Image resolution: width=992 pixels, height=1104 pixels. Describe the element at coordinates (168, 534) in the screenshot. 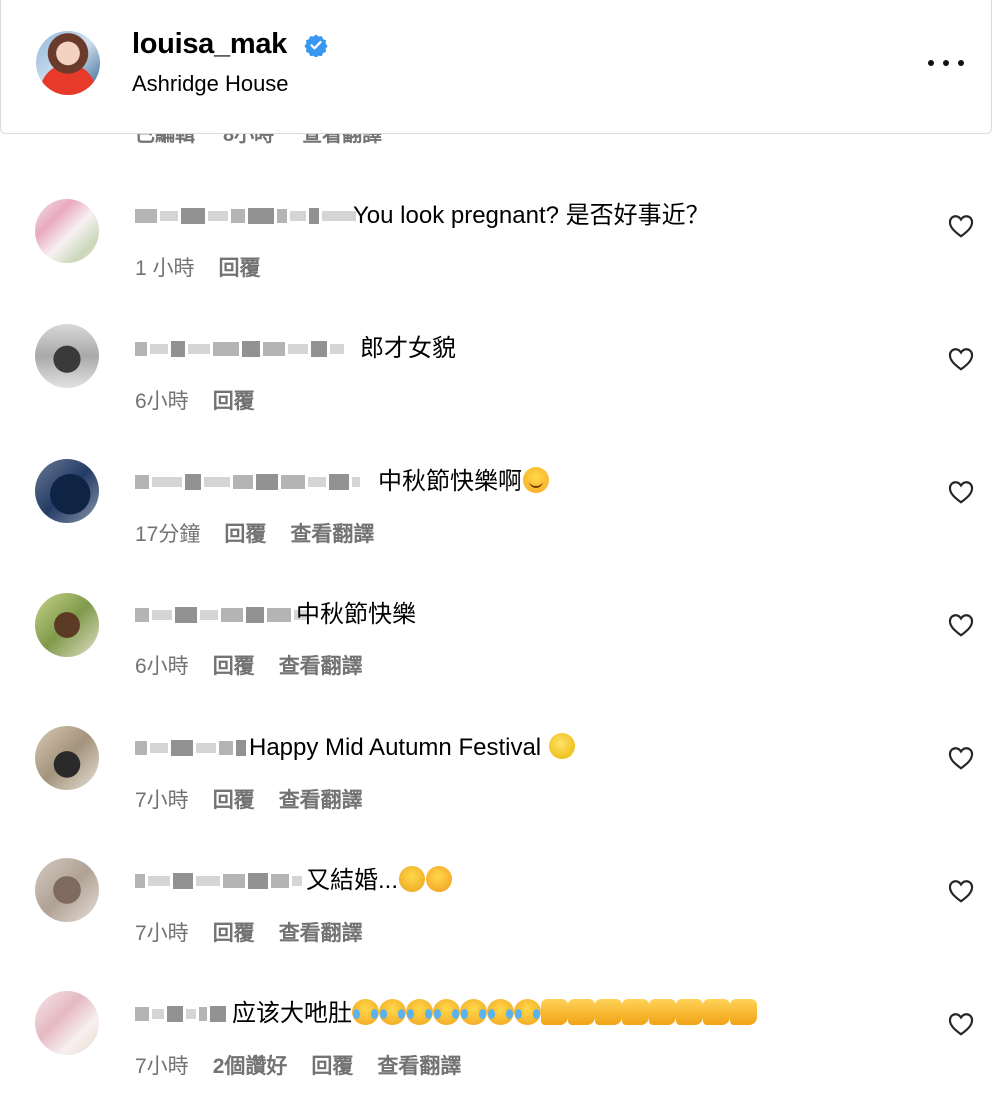

I see `comment-time: 17分鐘` at that location.